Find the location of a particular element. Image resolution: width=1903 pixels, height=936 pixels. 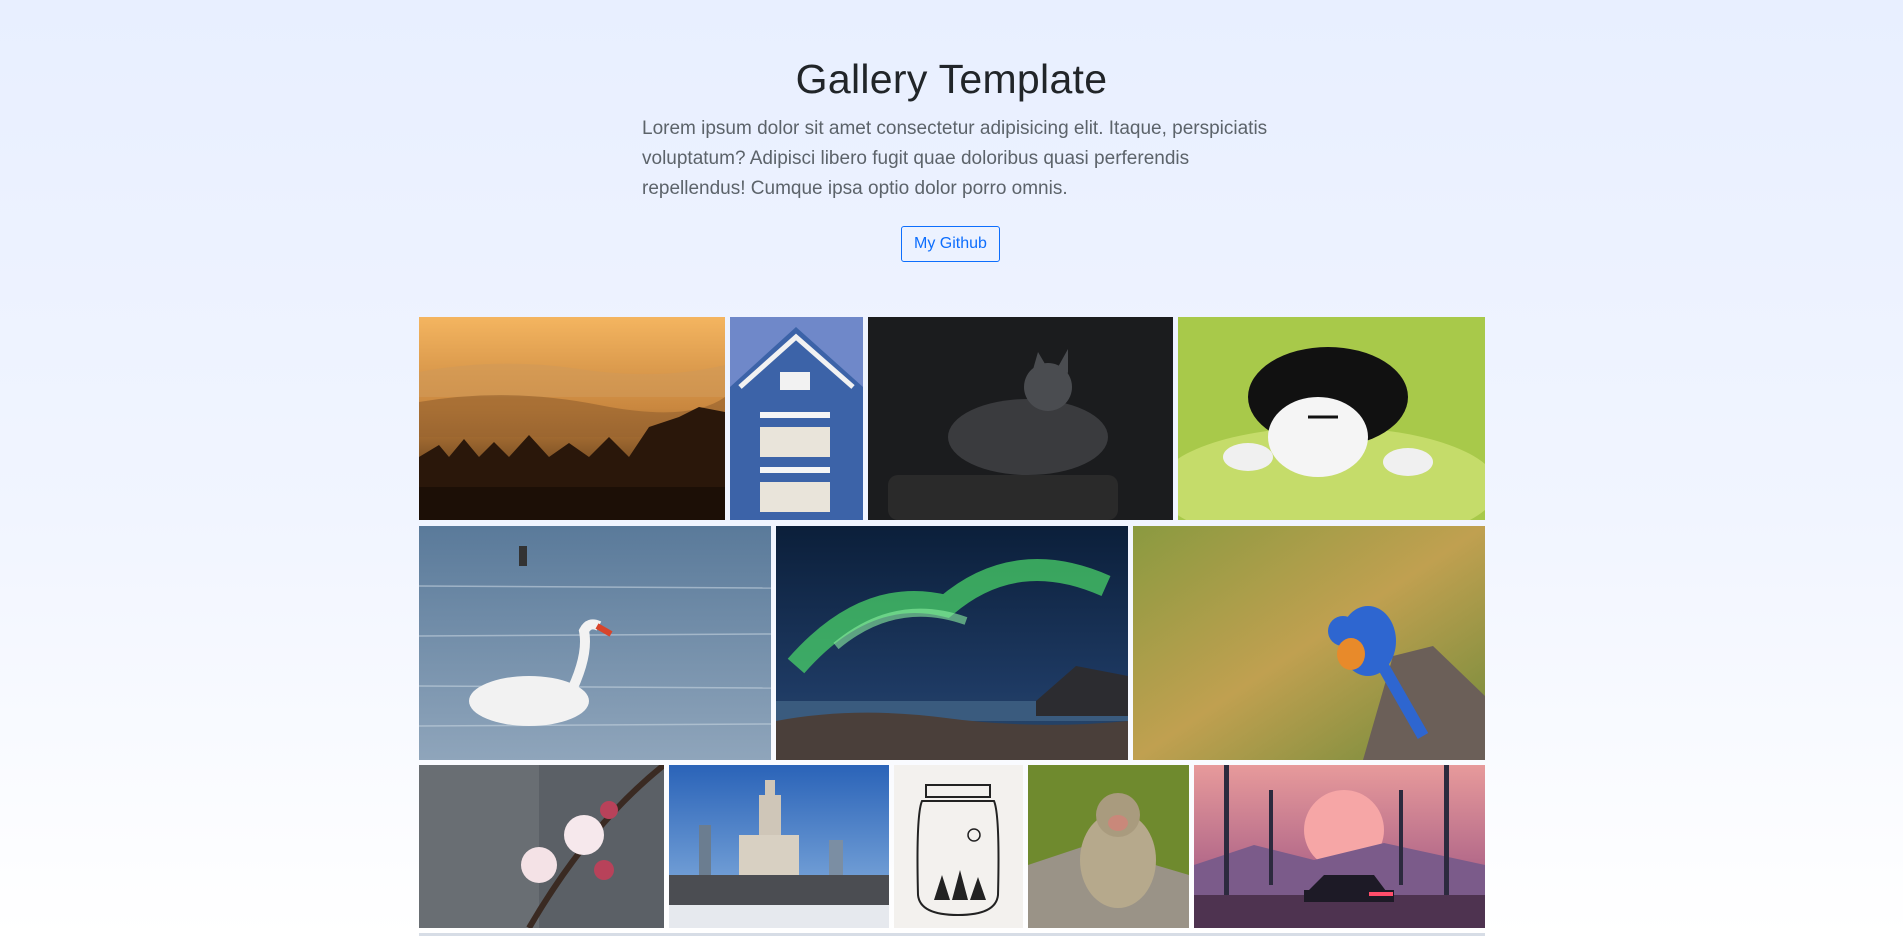

misty-sunrise-hills-photo is located at coordinates (572, 418).